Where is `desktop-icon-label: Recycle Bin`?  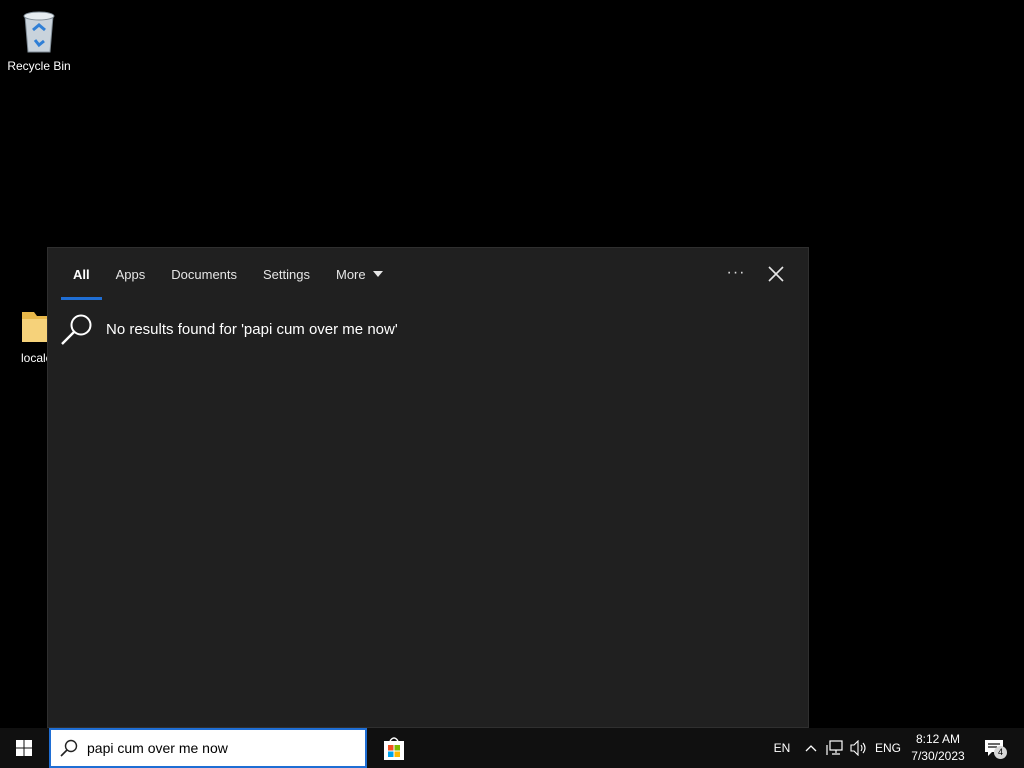
desktop-icon-label: Recycle Bin is located at coordinates (39, 66).